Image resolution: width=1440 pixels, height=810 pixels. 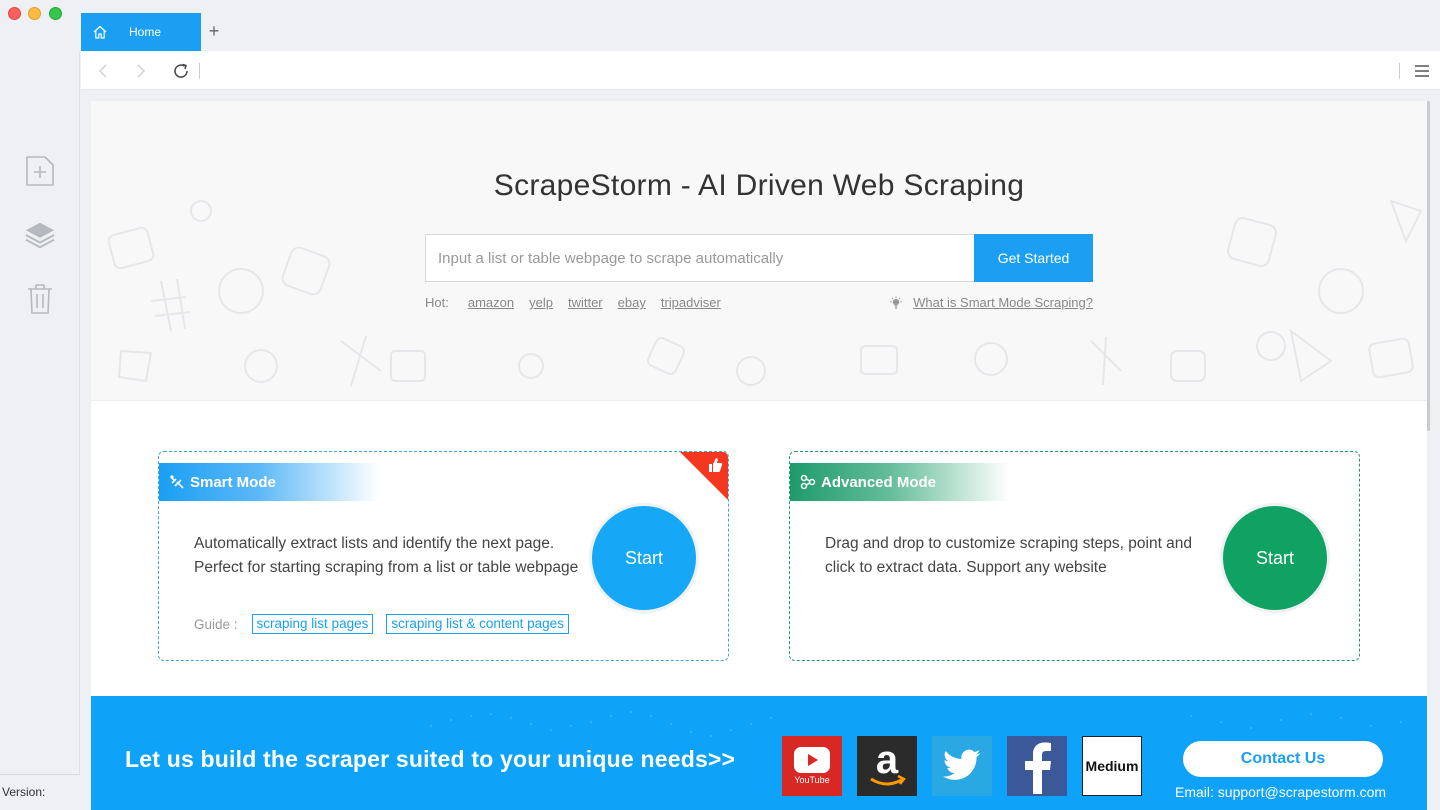 What do you see at coordinates (100, 32) in the screenshot?
I see `home-icon` at bounding box center [100, 32].